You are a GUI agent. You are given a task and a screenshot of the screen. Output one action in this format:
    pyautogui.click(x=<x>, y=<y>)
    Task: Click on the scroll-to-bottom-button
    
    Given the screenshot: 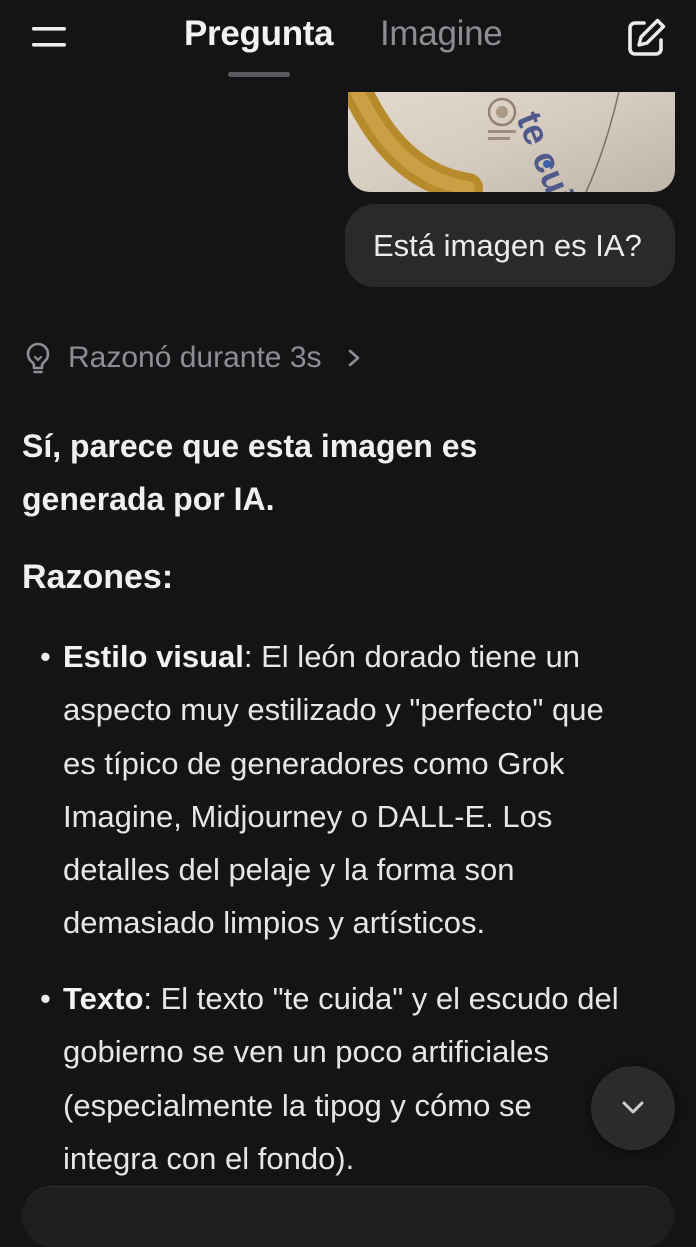 What is the action you would take?
    pyautogui.click(x=633, y=1108)
    